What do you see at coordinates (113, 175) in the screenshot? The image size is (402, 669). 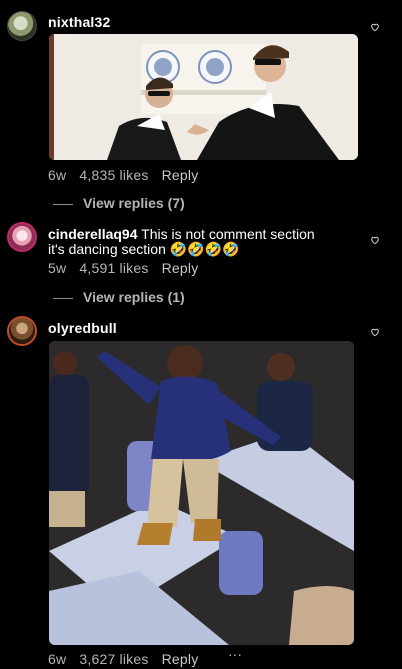 I see `comment-likes: 4,835 likes` at bounding box center [113, 175].